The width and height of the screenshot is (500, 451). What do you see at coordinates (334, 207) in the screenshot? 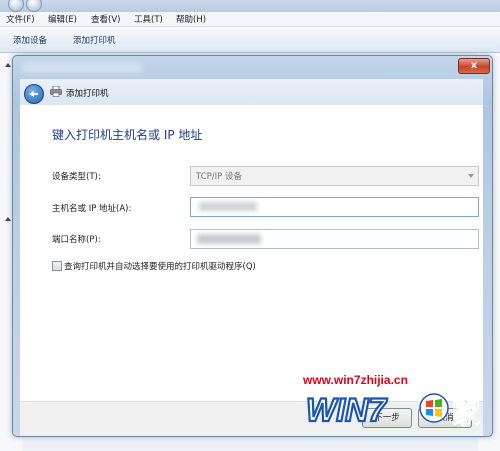
I see `hostname-input` at bounding box center [334, 207].